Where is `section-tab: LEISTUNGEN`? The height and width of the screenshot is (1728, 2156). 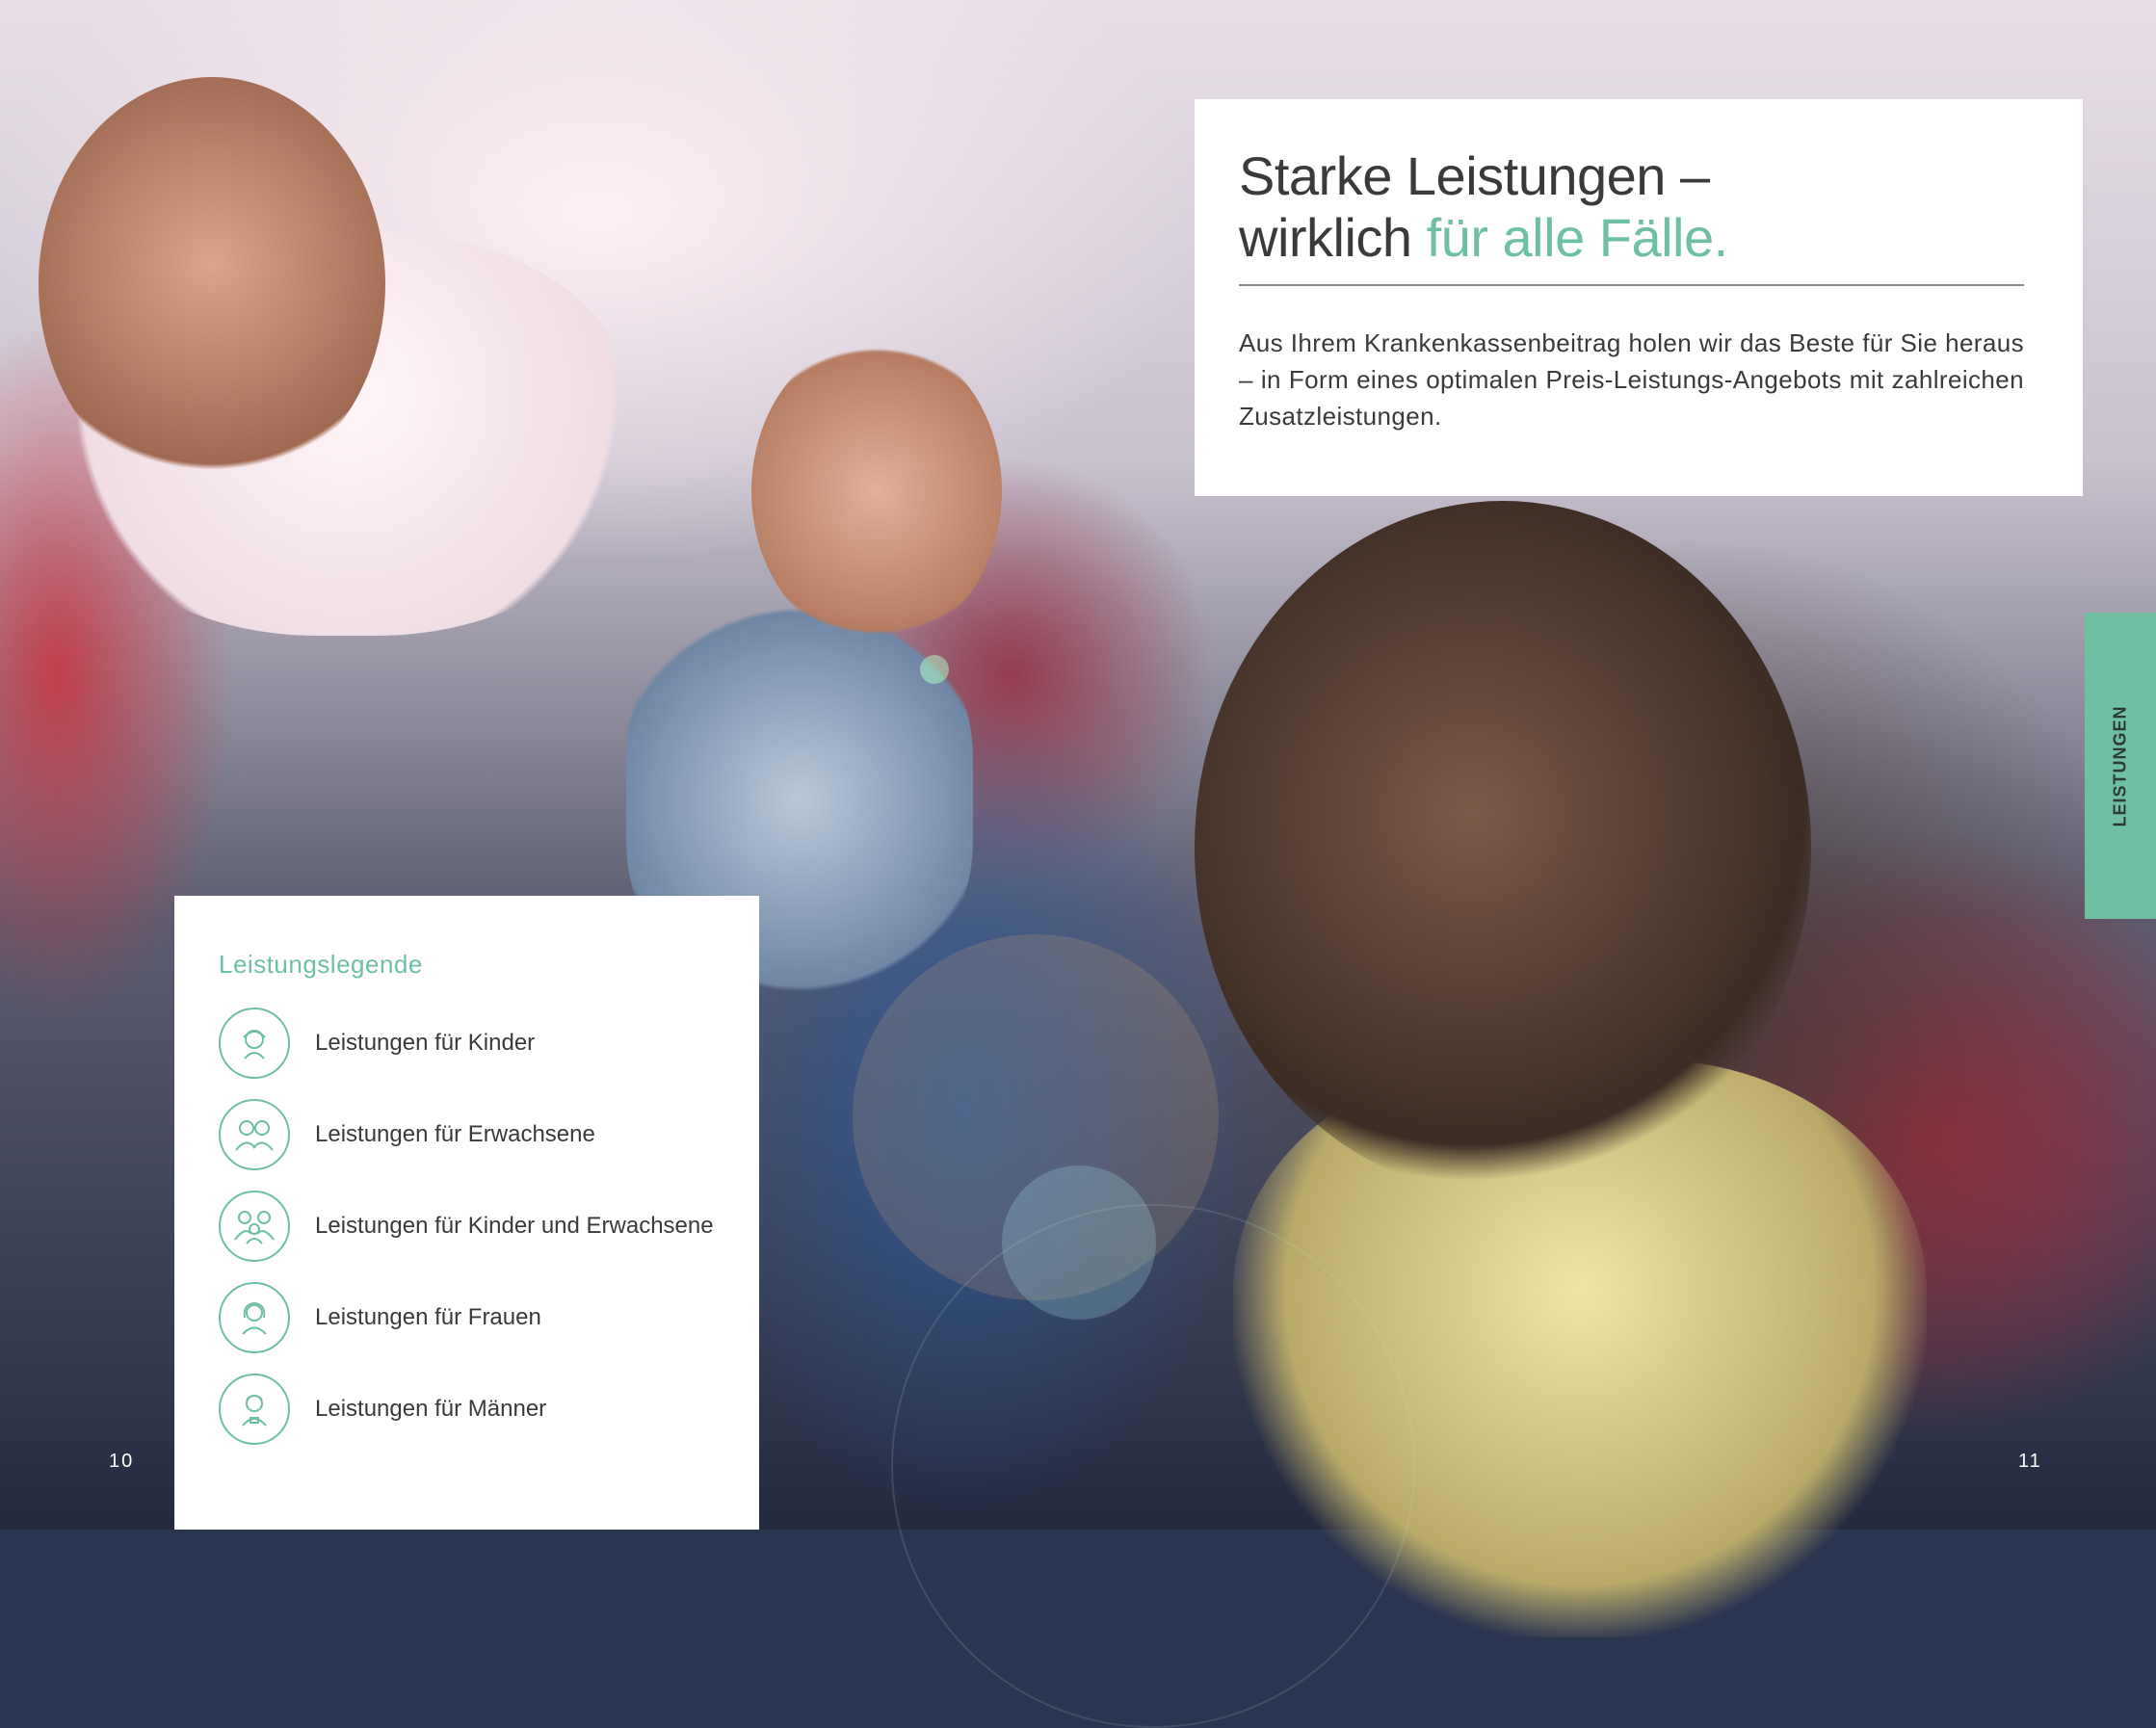 section-tab: LEISTUNGEN is located at coordinates (2120, 766).